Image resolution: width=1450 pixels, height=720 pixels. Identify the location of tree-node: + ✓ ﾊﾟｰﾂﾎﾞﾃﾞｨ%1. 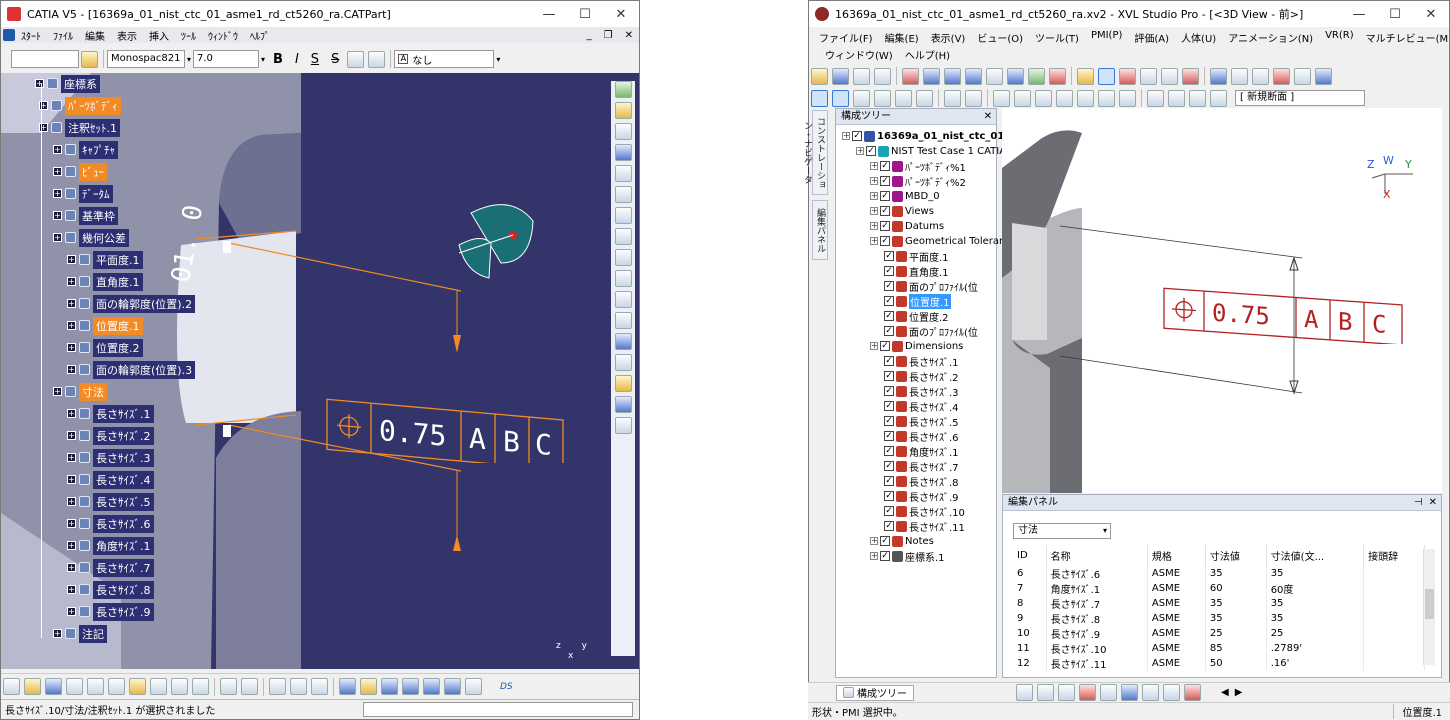
(918, 166).